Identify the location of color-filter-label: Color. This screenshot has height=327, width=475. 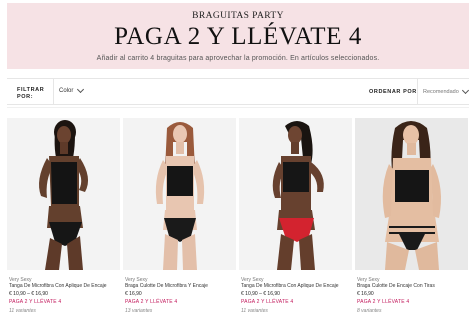
(66, 91).